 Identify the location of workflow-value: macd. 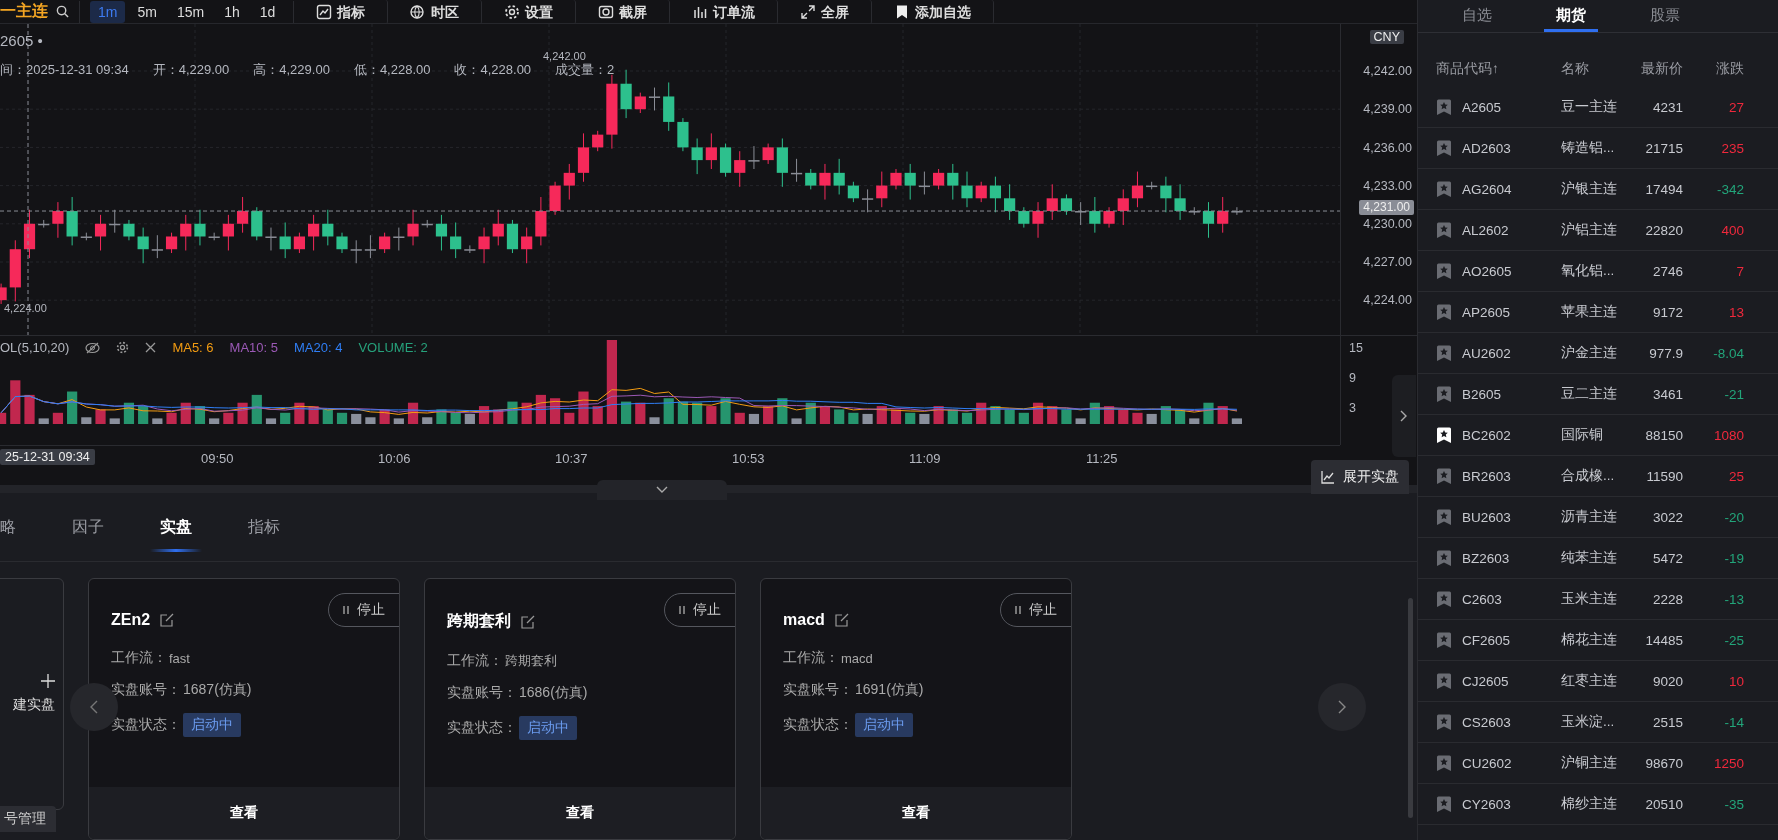
(857, 658).